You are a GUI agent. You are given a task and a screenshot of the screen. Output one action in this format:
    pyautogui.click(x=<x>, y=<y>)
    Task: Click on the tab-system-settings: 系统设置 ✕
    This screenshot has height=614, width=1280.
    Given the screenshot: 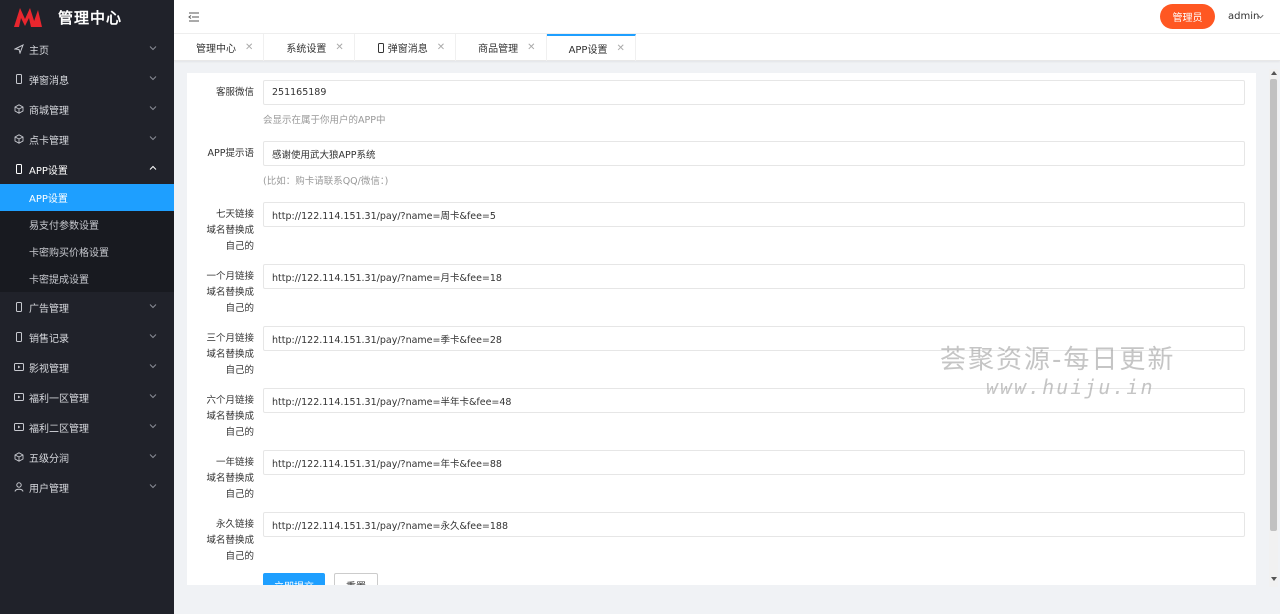 What is the action you would take?
    pyautogui.click(x=309, y=47)
    